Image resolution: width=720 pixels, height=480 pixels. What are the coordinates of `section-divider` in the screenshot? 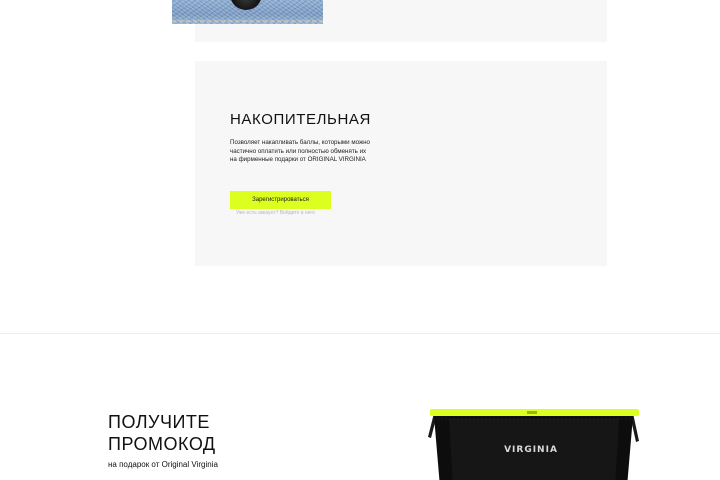 It's located at (360, 333).